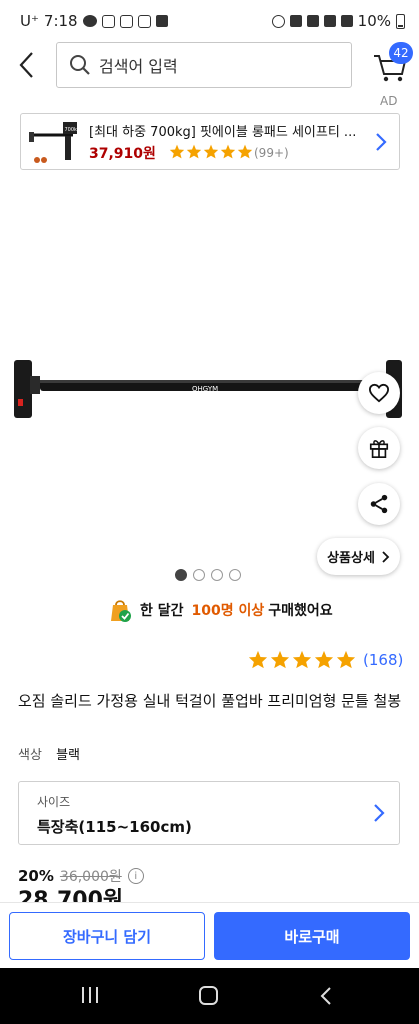 The image size is (419, 1024). What do you see at coordinates (389, 101) in the screenshot?
I see `ad-label: AD` at bounding box center [389, 101].